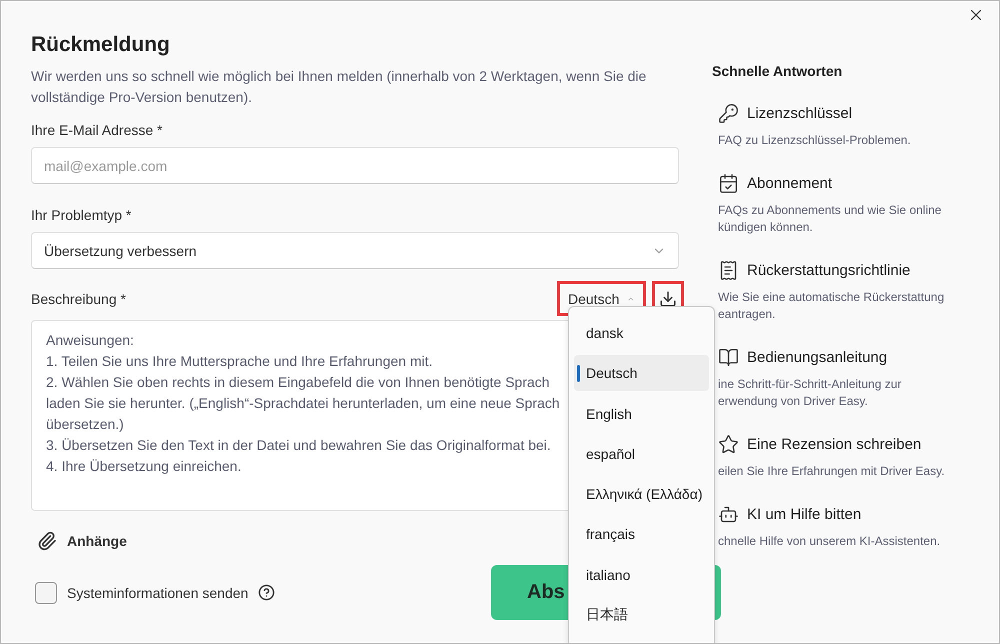  Describe the element at coordinates (81, 215) in the screenshot. I see `problem-type-label: Ihr Problemtyp *` at that location.